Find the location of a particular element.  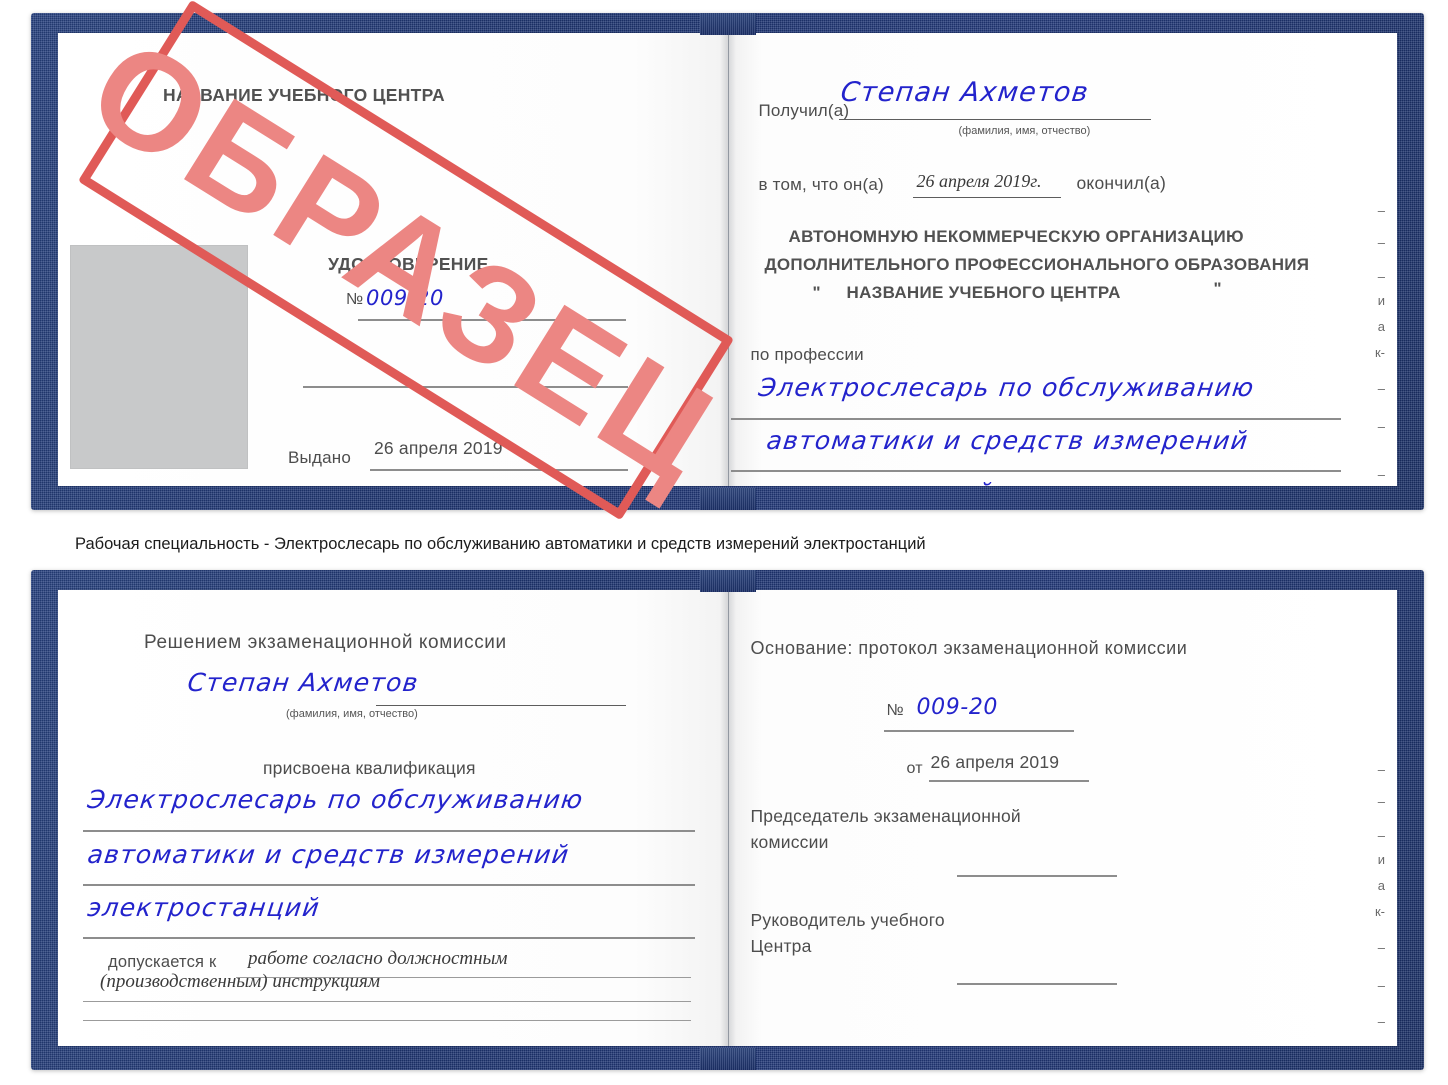

edge-glyph-b0: – is located at coordinates (1381, 769).